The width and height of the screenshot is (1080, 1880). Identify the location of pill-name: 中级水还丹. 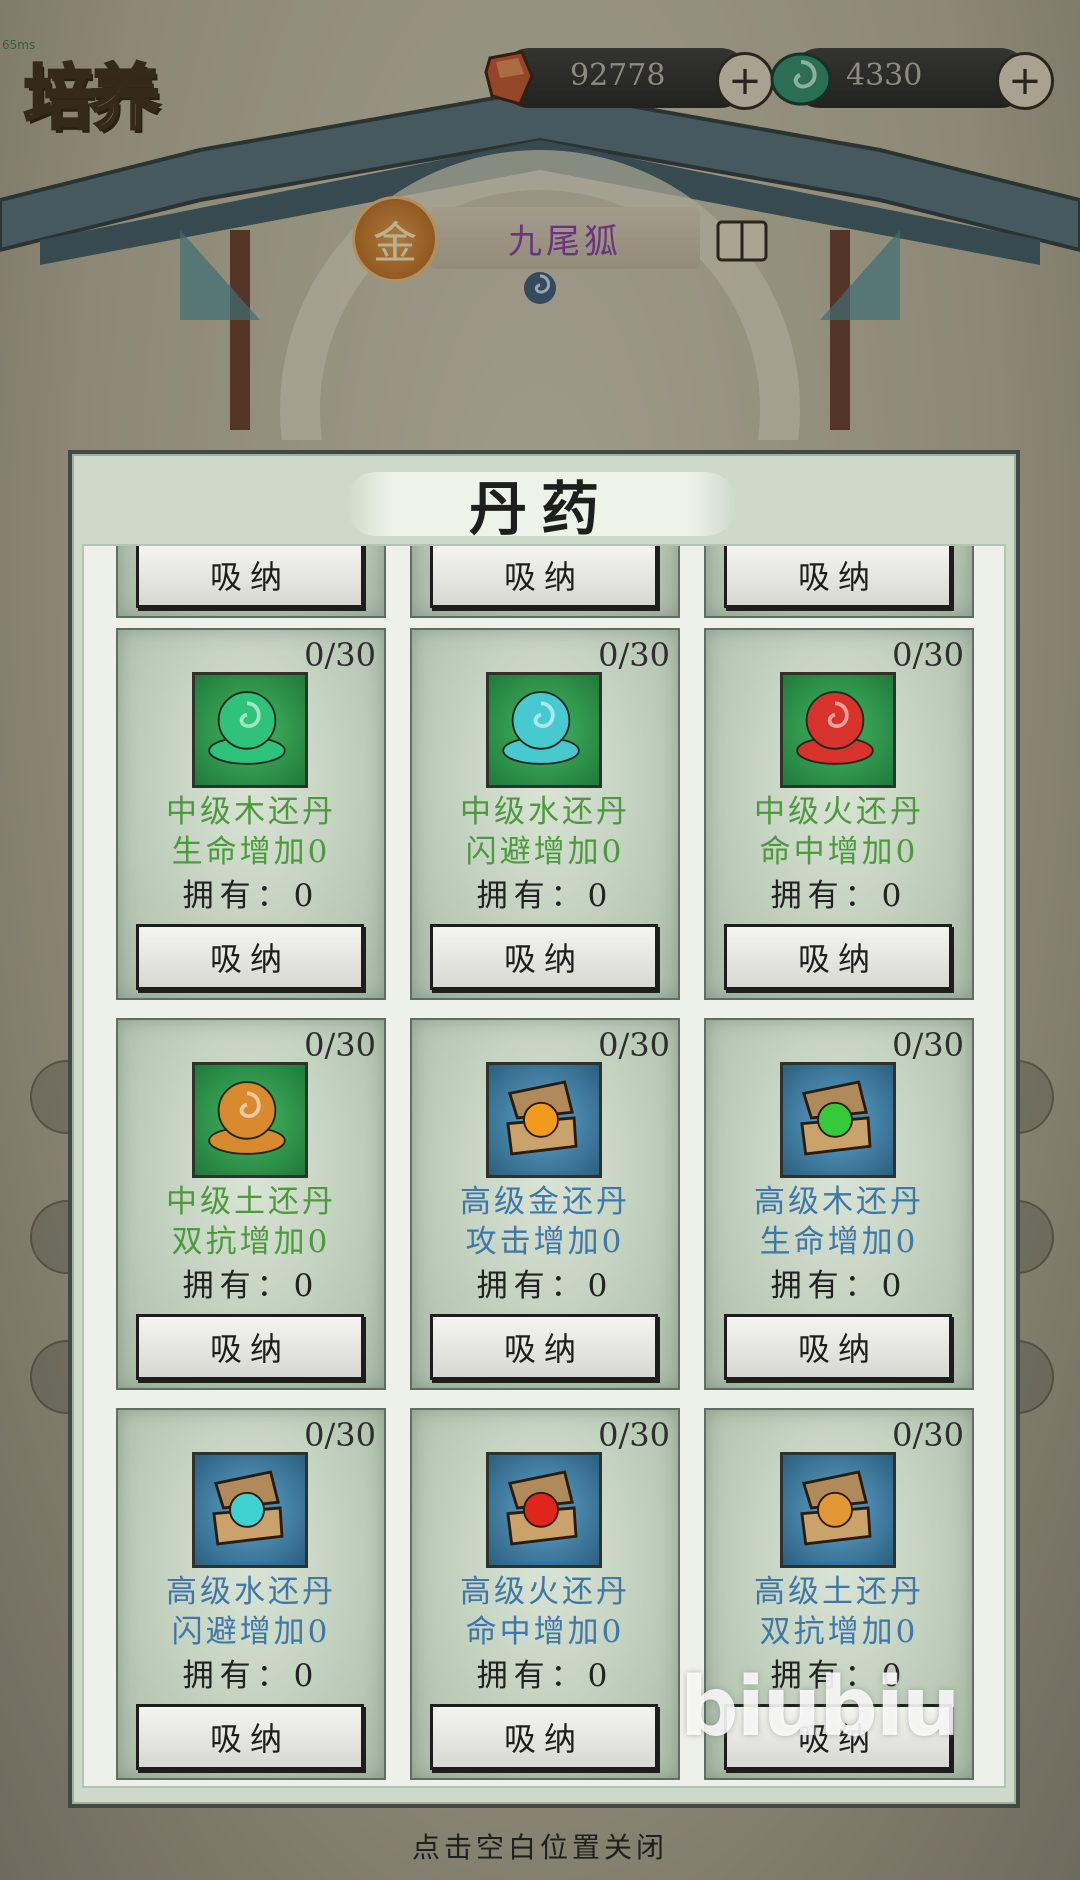
(545, 812).